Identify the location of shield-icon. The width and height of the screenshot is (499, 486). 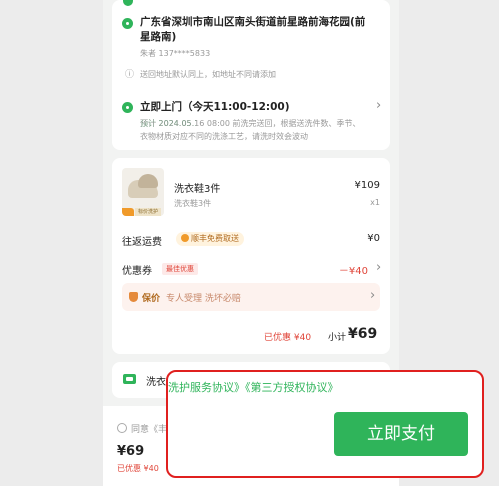
(133, 297).